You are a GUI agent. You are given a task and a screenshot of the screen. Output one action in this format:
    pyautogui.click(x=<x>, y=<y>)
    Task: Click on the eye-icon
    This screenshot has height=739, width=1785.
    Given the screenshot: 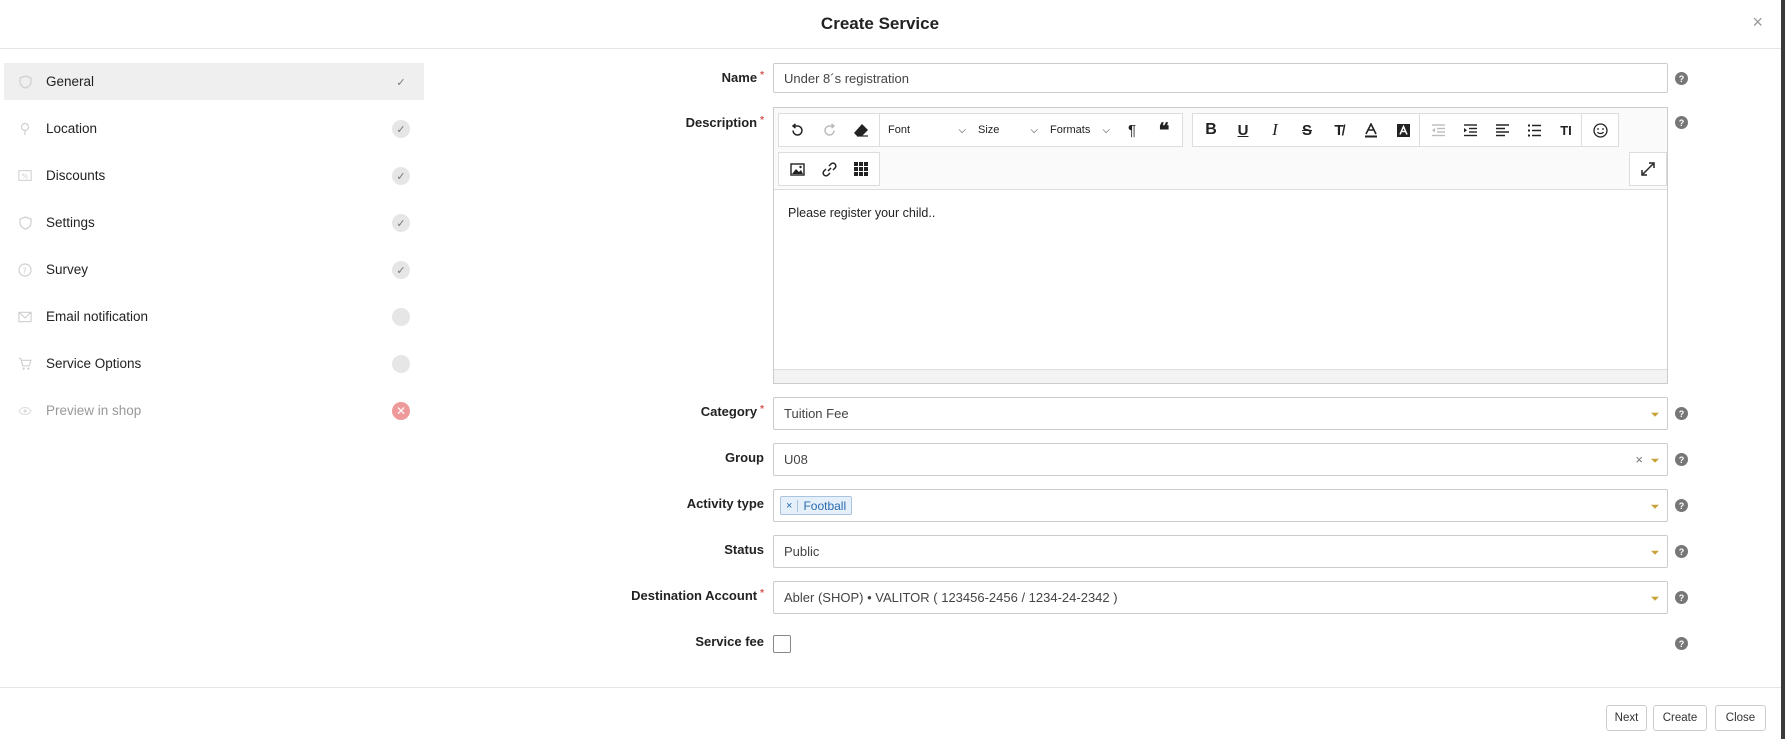 What is the action you would take?
    pyautogui.click(x=25, y=411)
    